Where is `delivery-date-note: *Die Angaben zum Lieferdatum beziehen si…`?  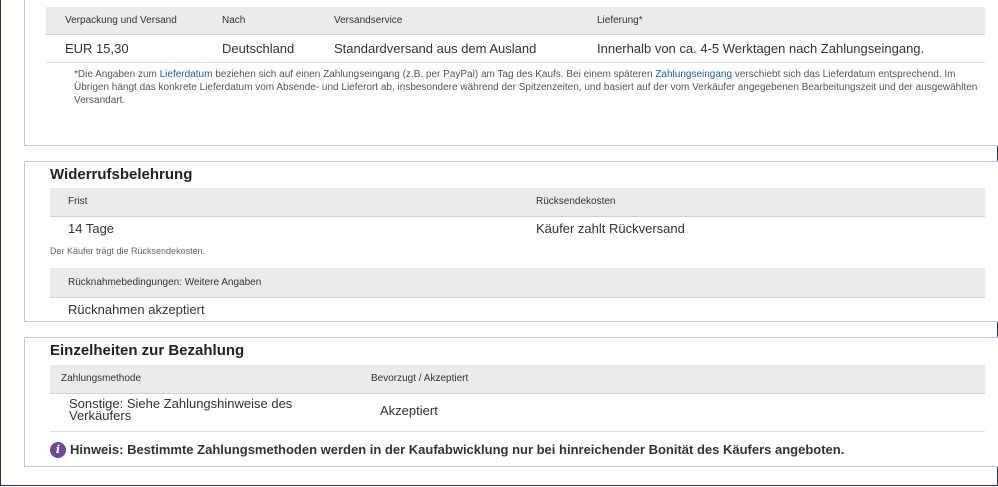 delivery-date-note: *Die Angaben zum Lieferdatum beziehen si… is located at coordinates (526, 87).